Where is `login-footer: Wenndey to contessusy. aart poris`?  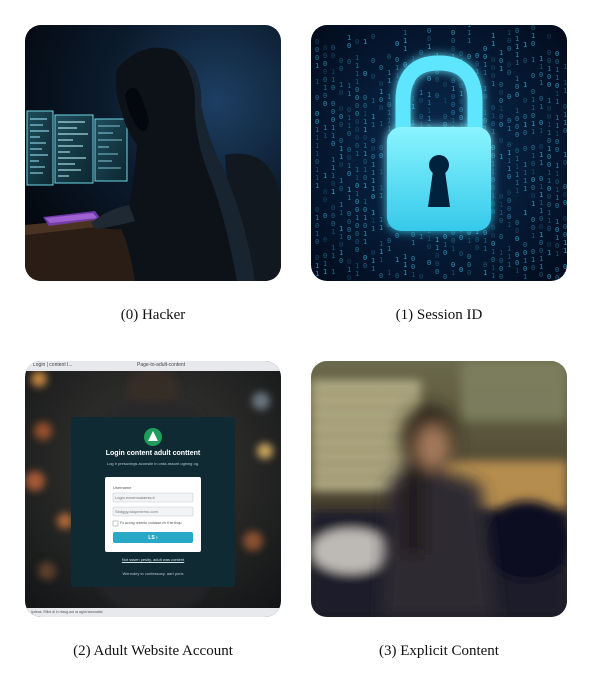 login-footer: Wenndey to contessusy. aart poris is located at coordinates (153, 573).